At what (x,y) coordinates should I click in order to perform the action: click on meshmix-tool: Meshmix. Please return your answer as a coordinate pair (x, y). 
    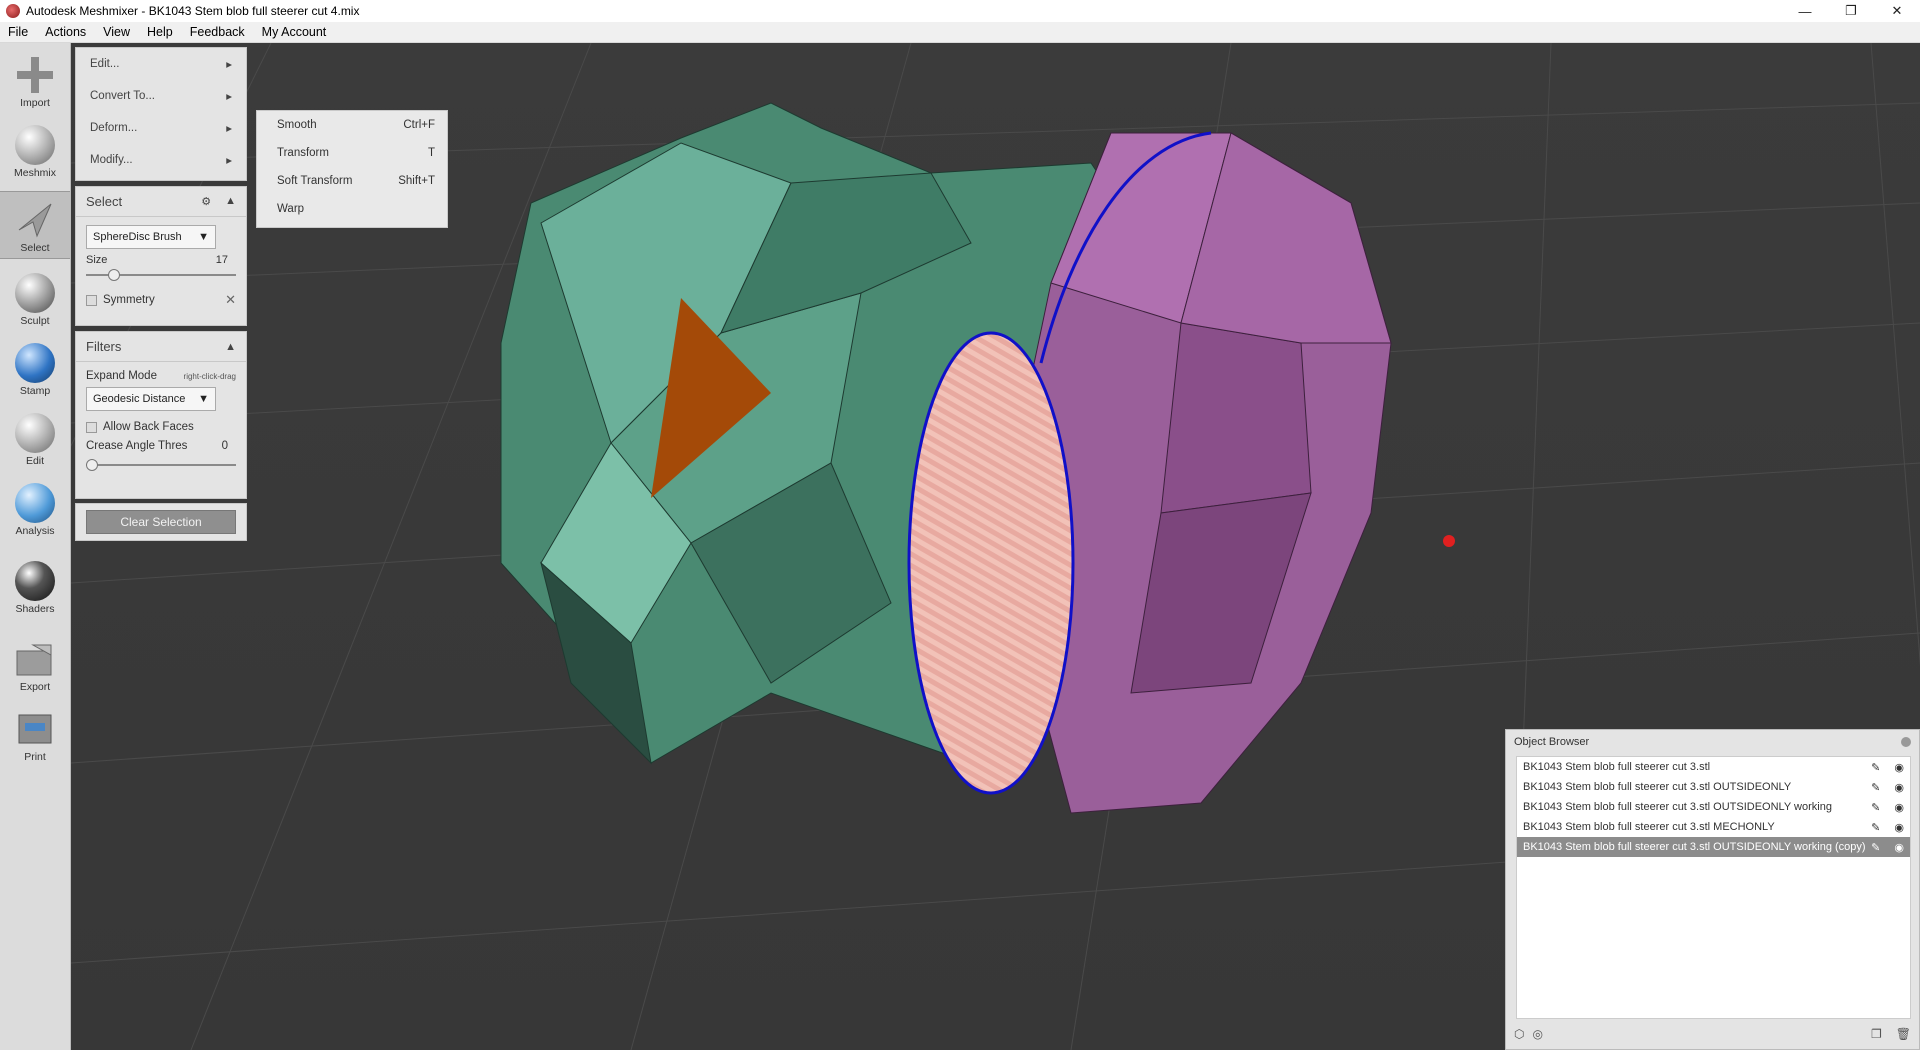
    Looking at the image, I should click on (35, 151).